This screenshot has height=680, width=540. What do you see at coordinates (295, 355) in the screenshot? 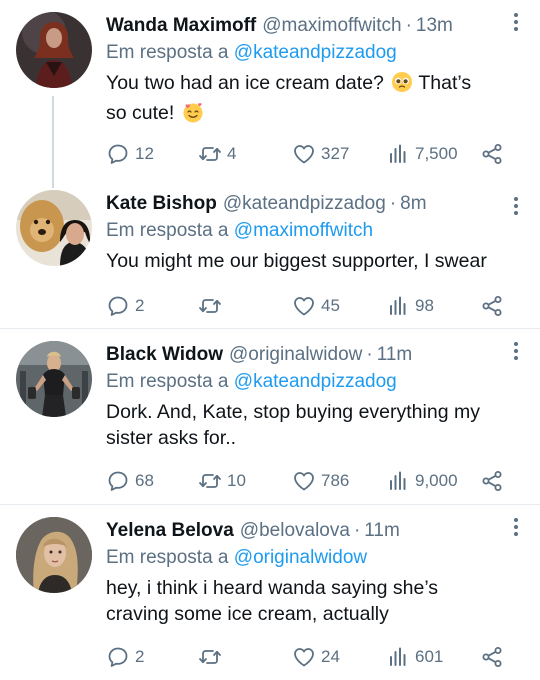
I see `user-handle: @originalwidow` at bounding box center [295, 355].